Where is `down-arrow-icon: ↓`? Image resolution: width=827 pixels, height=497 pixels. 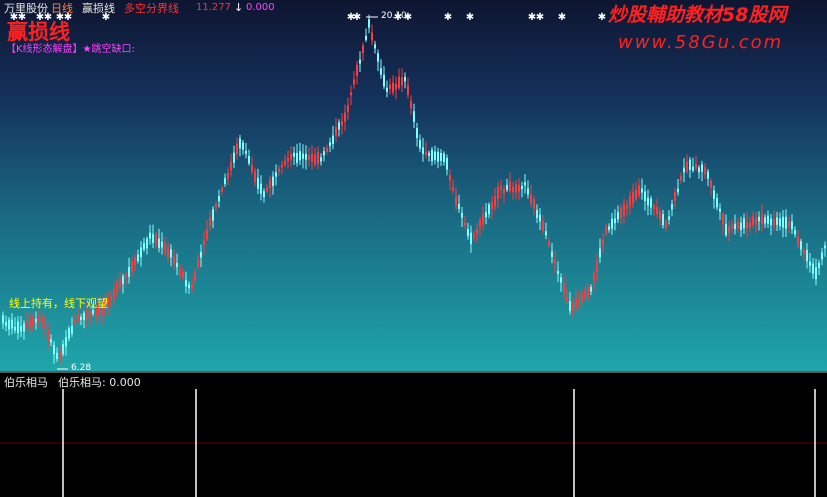 down-arrow-icon: ↓ is located at coordinates (239, 7).